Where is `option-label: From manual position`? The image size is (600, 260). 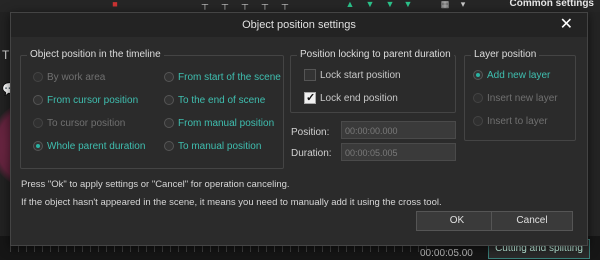
option-label: From manual position is located at coordinates (226, 123).